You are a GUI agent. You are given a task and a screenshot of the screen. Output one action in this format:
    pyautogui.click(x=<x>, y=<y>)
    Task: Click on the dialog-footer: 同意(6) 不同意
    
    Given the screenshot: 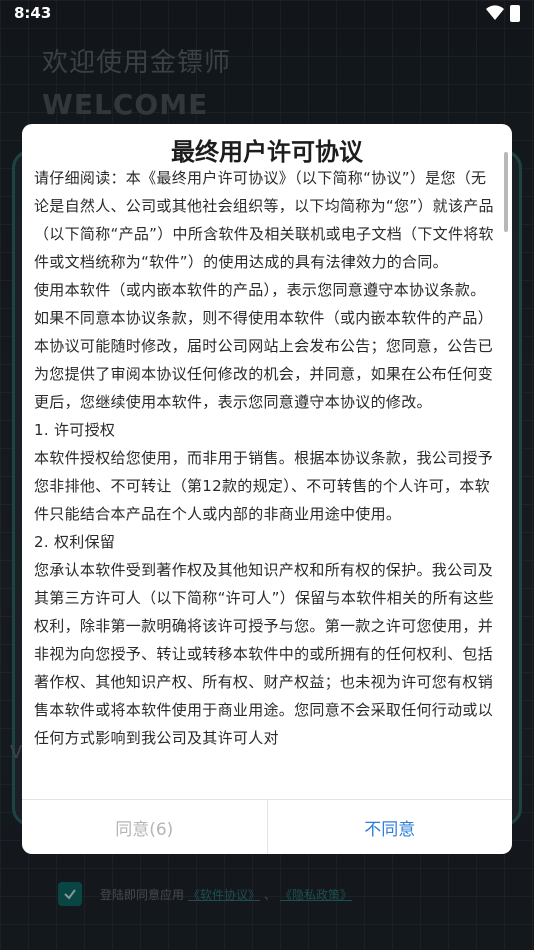 What is the action you would take?
    pyautogui.click(x=267, y=826)
    